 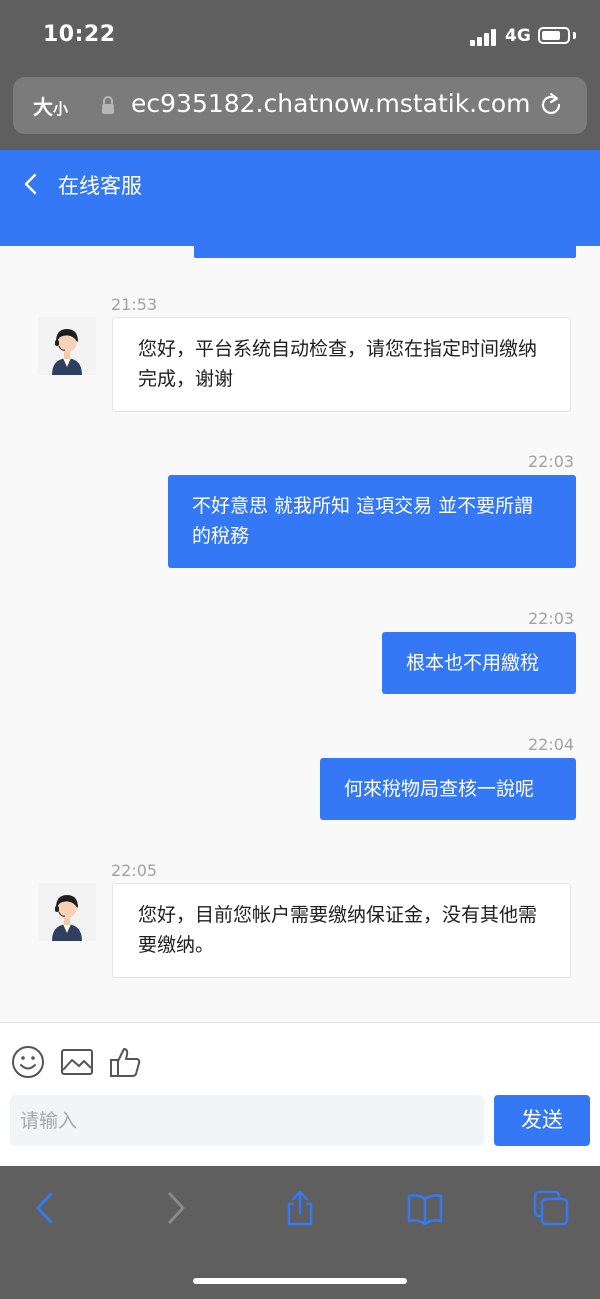 I want to click on address-bar: 大小 ec935182.chatnow.mstatik.com, so click(x=300, y=105).